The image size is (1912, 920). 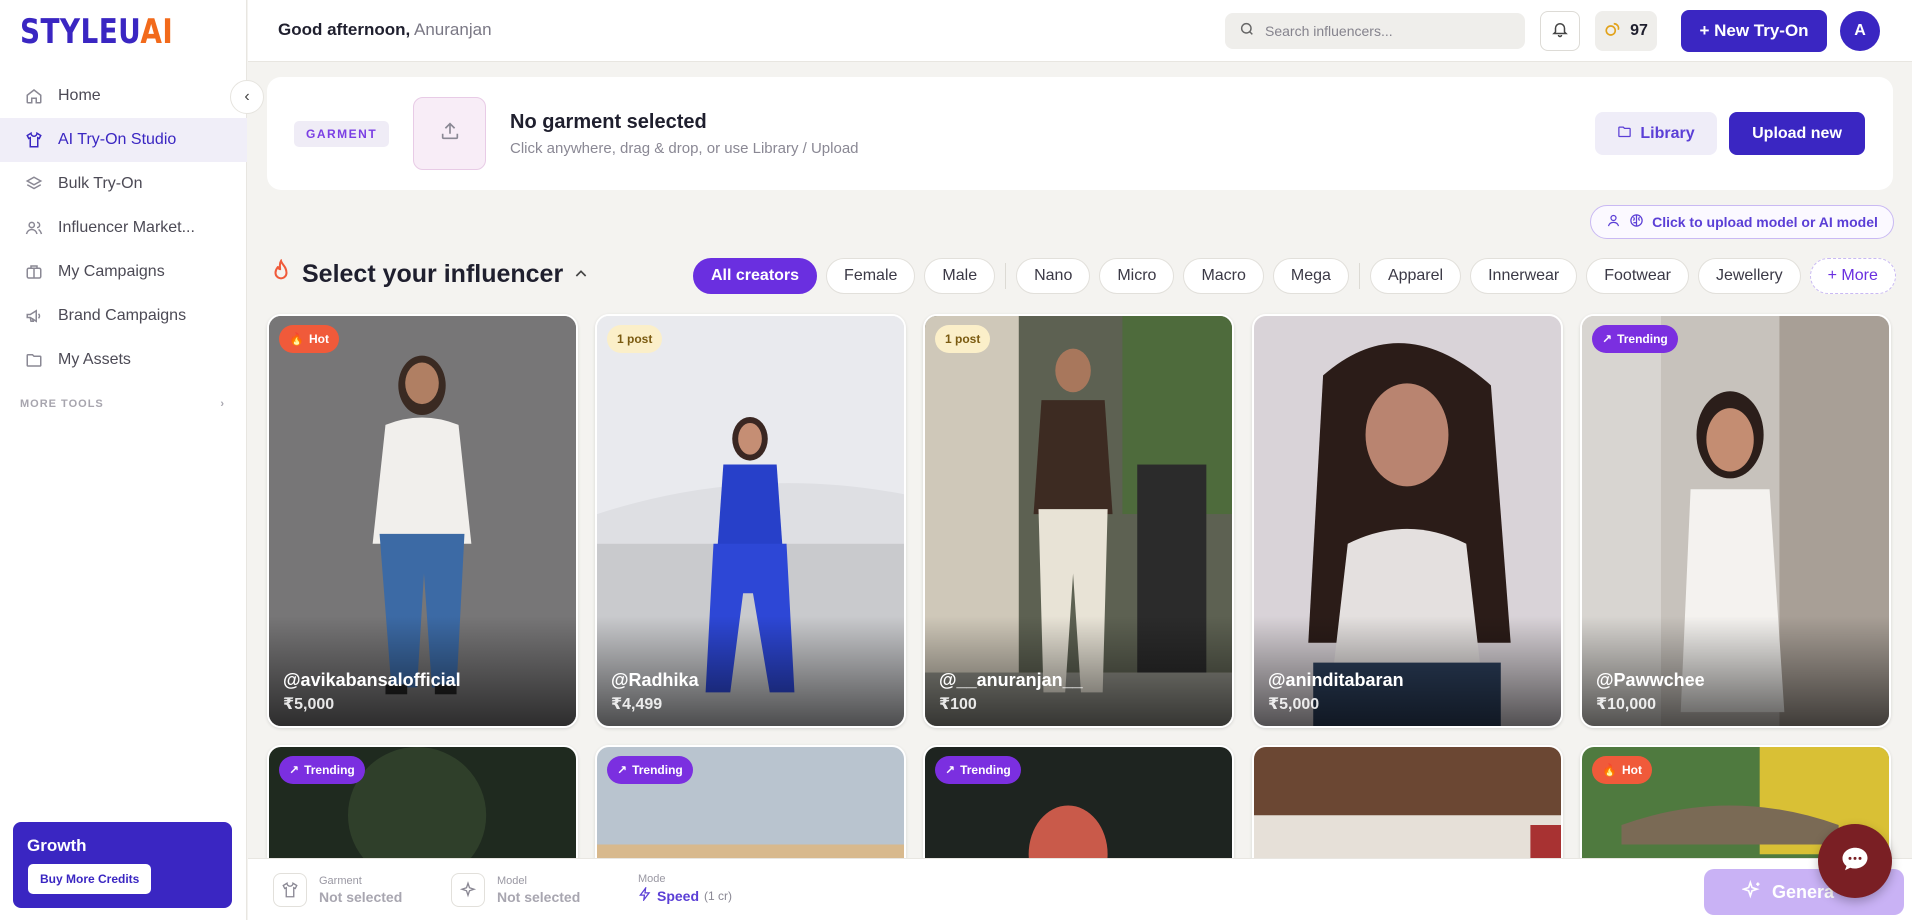 I want to click on new-try-on-button: + New Try-On, so click(x=1754, y=31).